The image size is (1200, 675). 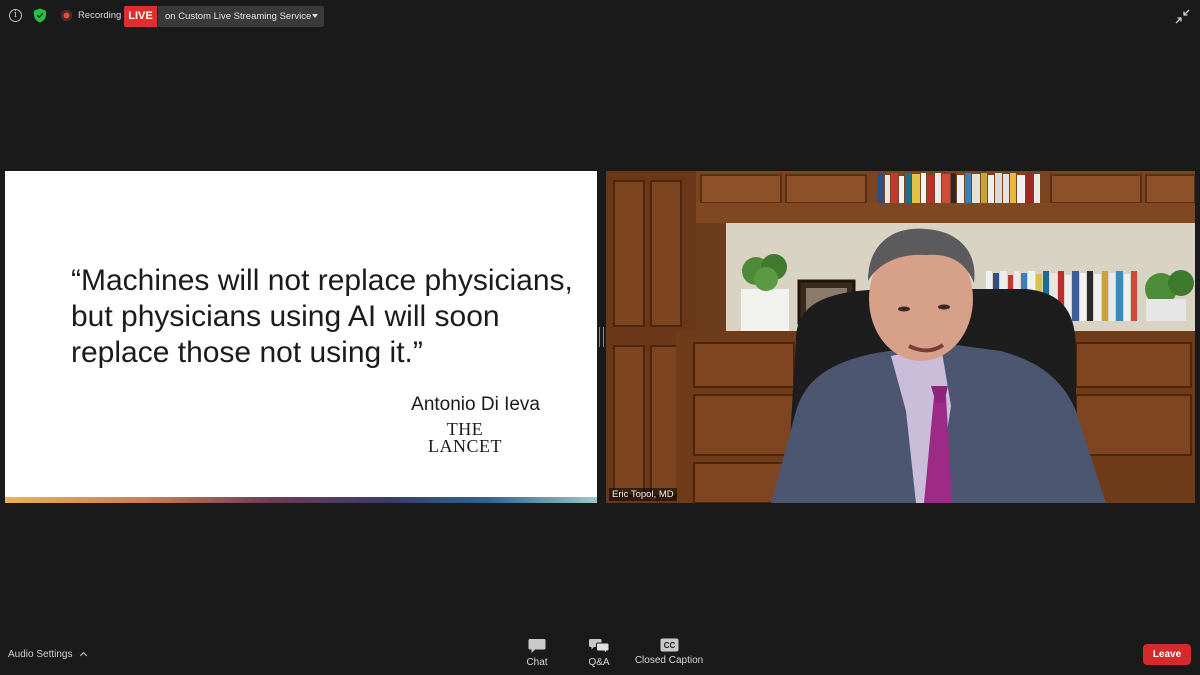 I want to click on publication-logo-line: LANCET, so click(x=465, y=446).